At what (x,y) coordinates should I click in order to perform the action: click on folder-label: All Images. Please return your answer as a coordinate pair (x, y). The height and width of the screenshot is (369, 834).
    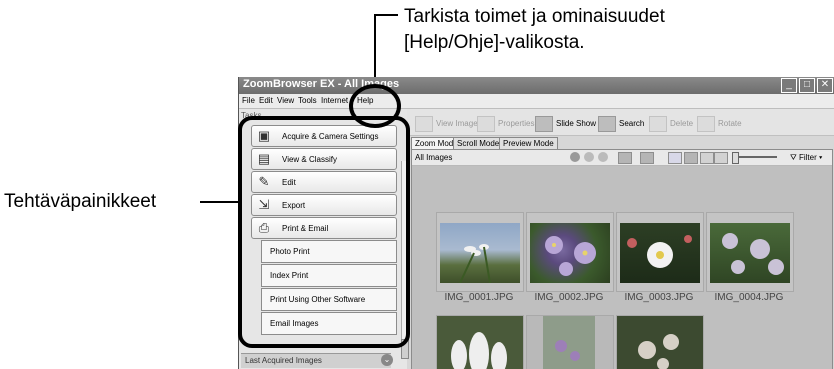
    Looking at the image, I should click on (434, 157).